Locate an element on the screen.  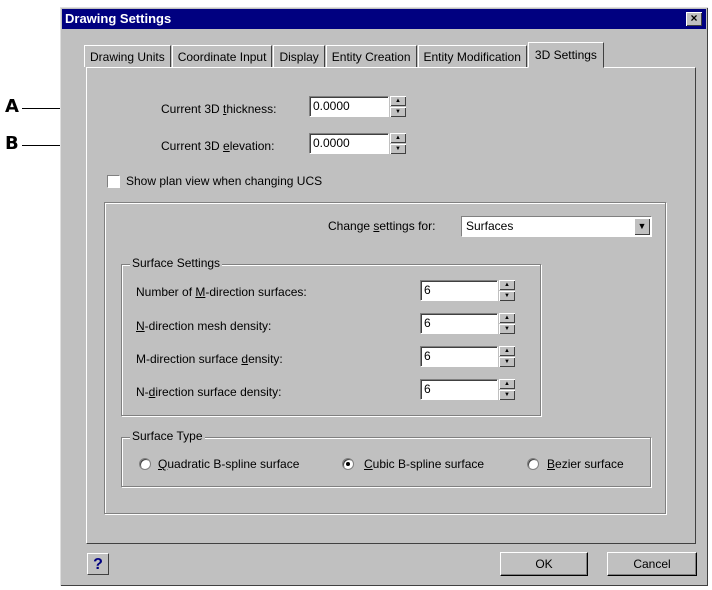
help-icon: ? is located at coordinates (98, 564).